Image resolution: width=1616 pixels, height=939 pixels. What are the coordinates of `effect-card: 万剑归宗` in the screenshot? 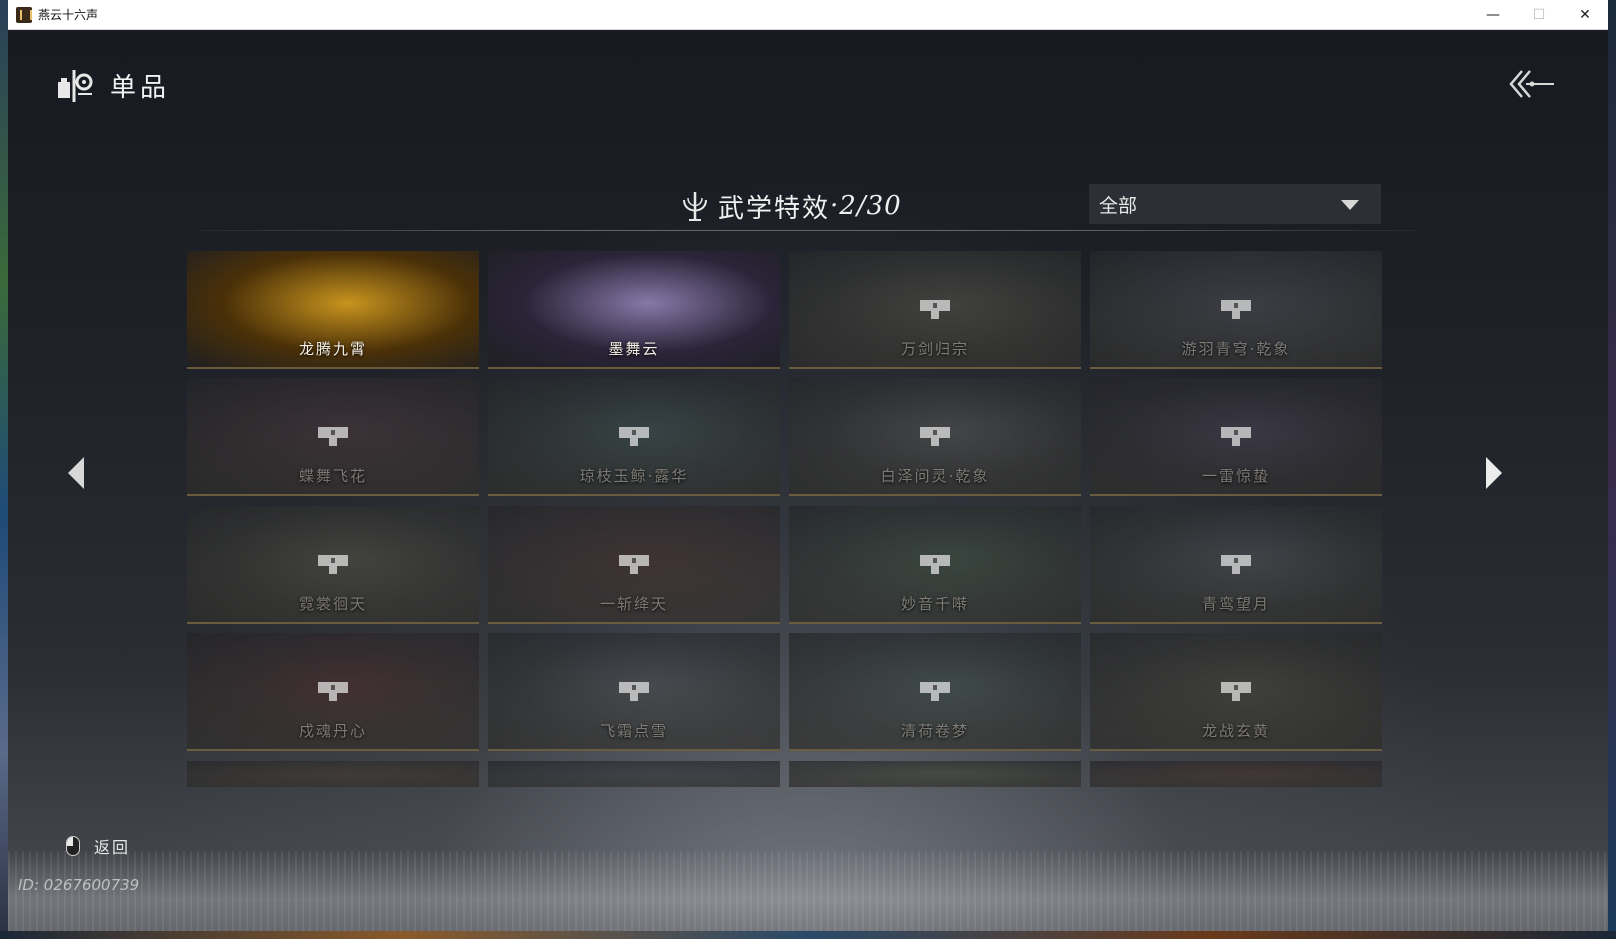 It's located at (935, 310).